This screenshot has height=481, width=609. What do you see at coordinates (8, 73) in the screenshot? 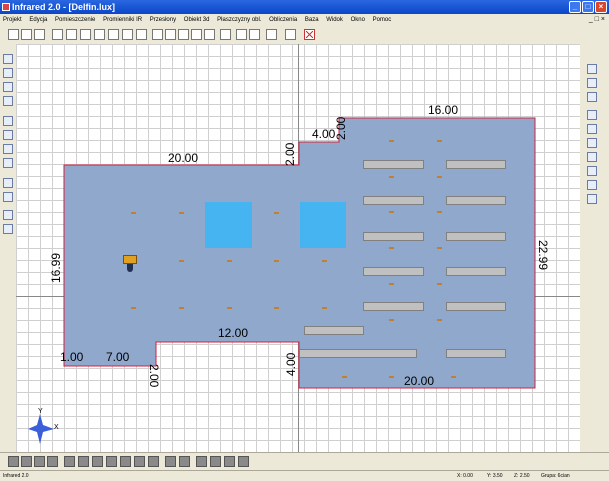
I see `cube-tool-icon` at bounding box center [8, 73].